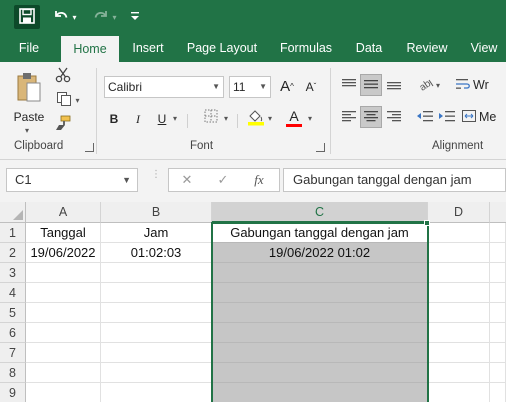 The width and height of the screenshot is (506, 402). What do you see at coordinates (13, 373) in the screenshot?
I see `row-header-8: 8` at bounding box center [13, 373].